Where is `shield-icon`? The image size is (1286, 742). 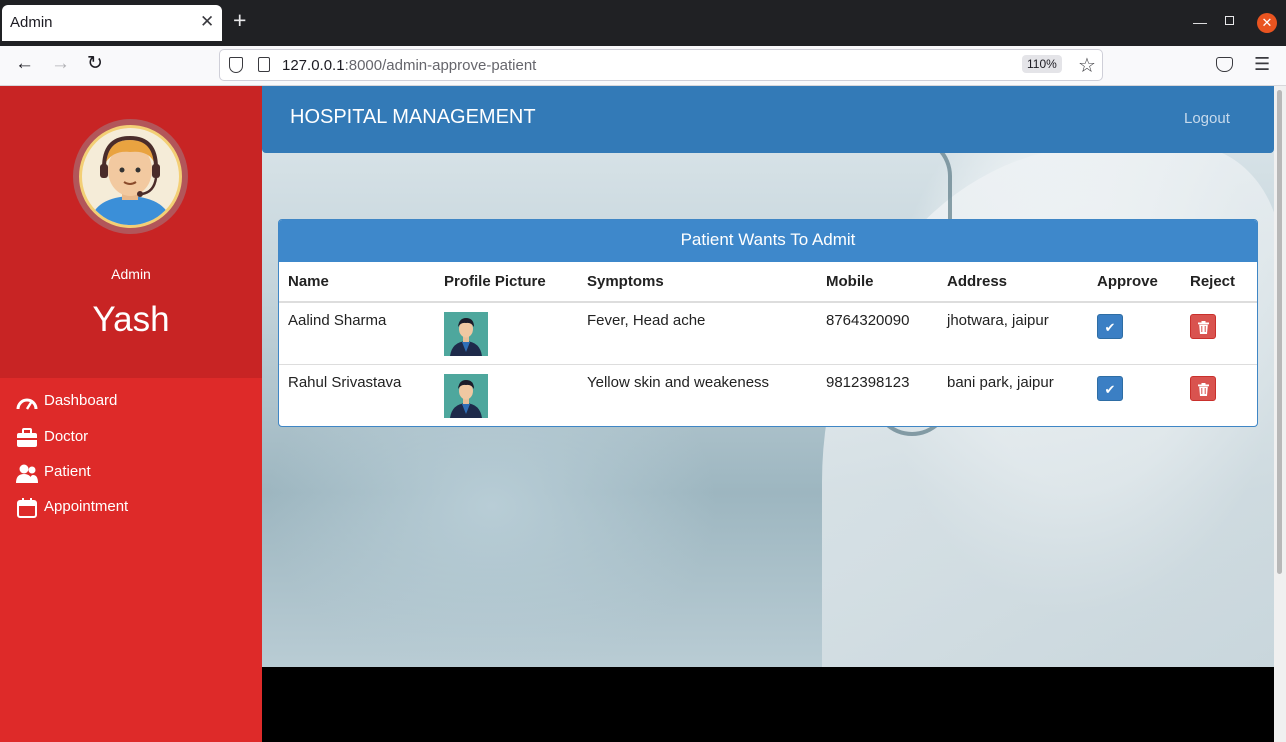 shield-icon is located at coordinates (236, 65).